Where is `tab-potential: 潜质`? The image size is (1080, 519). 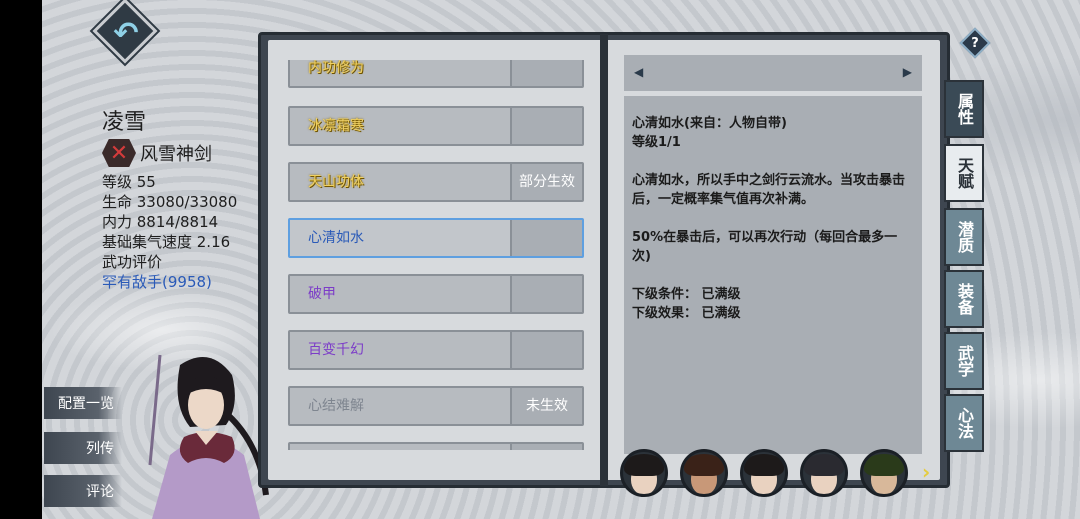 tab-potential: 潜质 is located at coordinates (964, 237).